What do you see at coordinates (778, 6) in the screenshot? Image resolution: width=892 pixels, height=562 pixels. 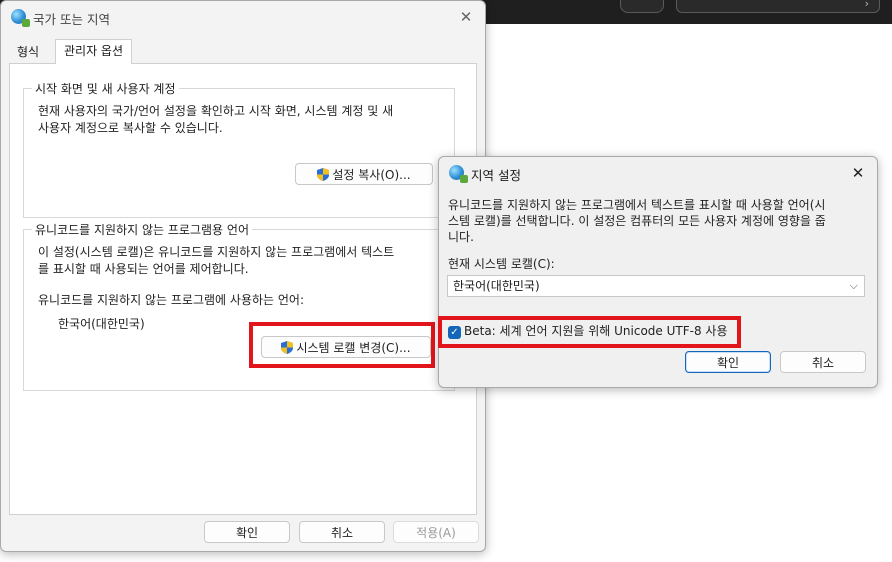 I see `background-search-box: ›` at bounding box center [778, 6].